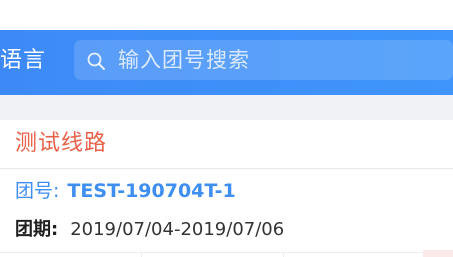 The height and width of the screenshot is (257, 453). I want to click on divider, so click(226, 168).